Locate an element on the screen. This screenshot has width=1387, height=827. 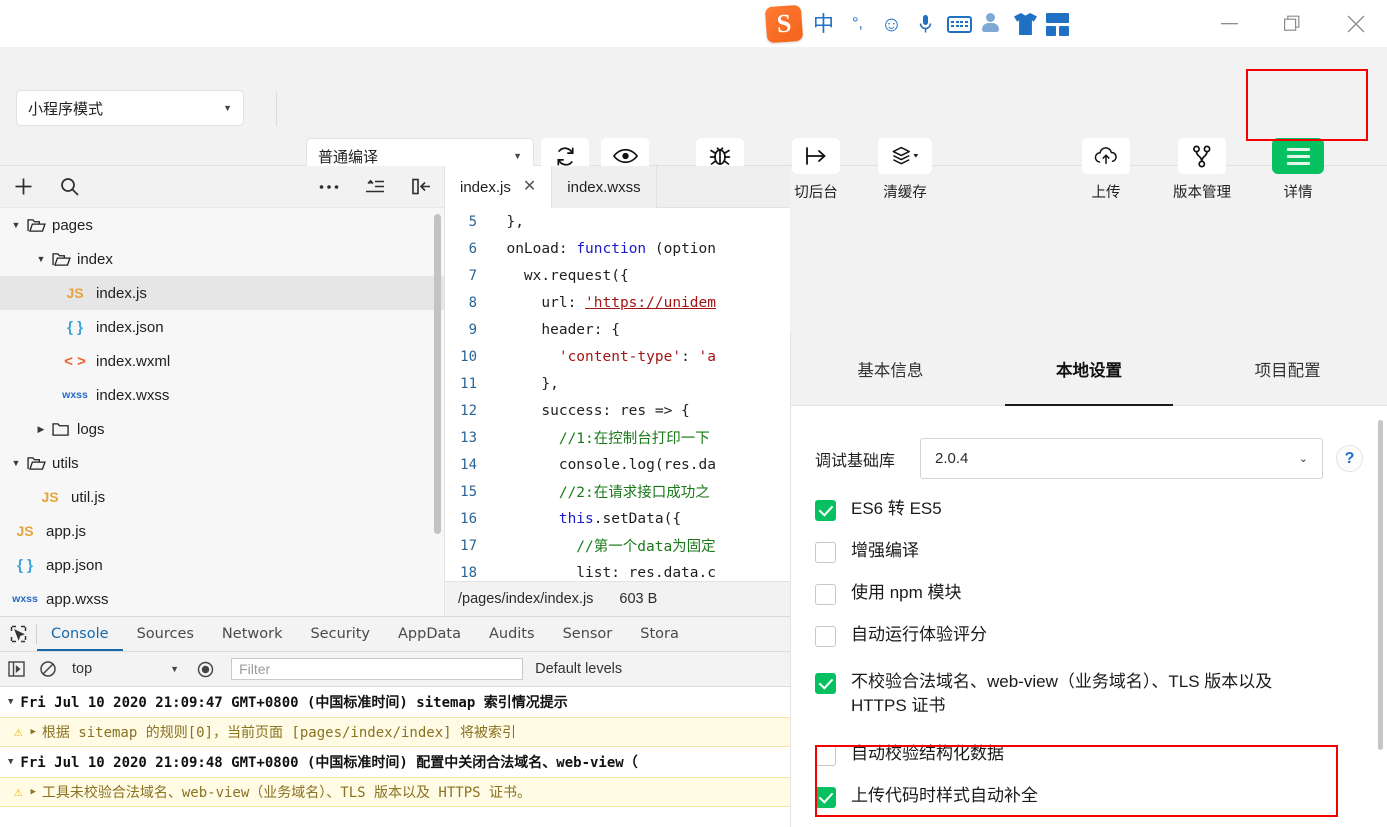
toolbar-divider is located at coordinates (276, 109).